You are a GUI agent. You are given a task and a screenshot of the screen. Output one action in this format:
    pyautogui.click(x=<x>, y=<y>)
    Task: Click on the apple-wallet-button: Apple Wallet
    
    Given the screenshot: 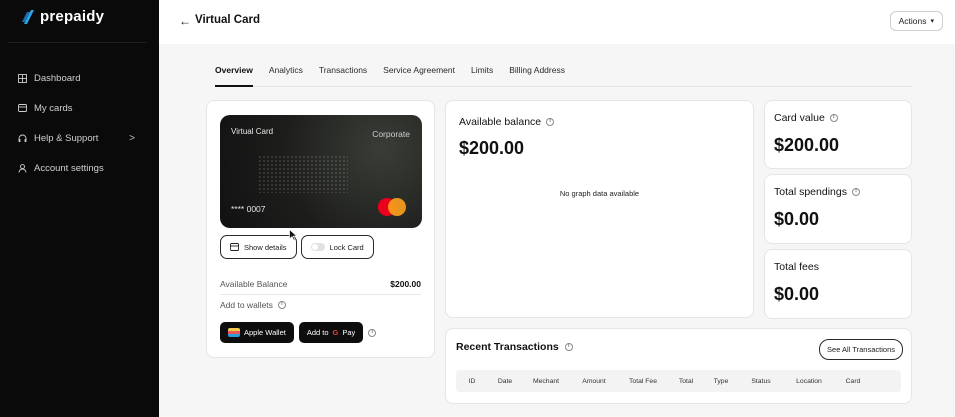 What is the action you would take?
    pyautogui.click(x=257, y=332)
    